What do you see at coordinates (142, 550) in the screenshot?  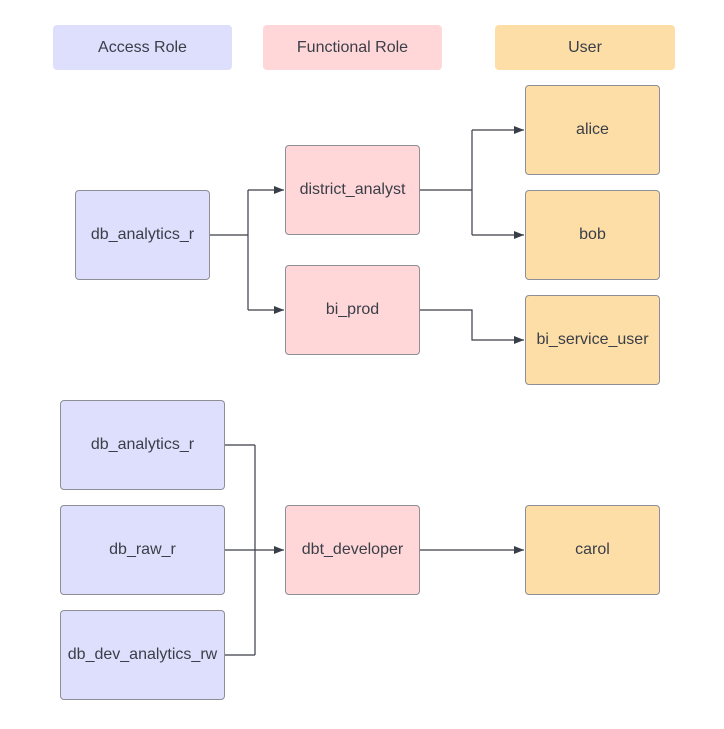 I see `node-db-raw-r: db_raw_r` at bounding box center [142, 550].